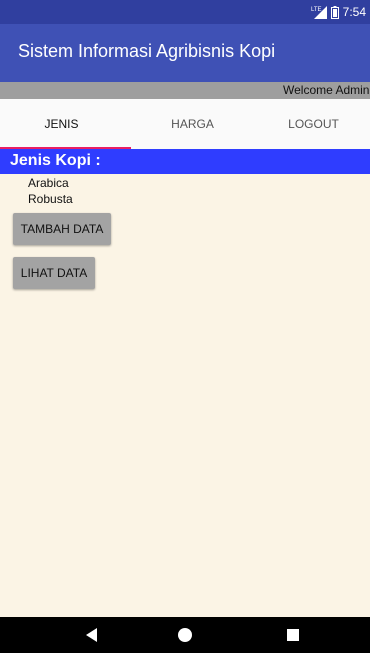 The width and height of the screenshot is (370, 653). I want to click on signal-icon: LTE, so click(319, 12).